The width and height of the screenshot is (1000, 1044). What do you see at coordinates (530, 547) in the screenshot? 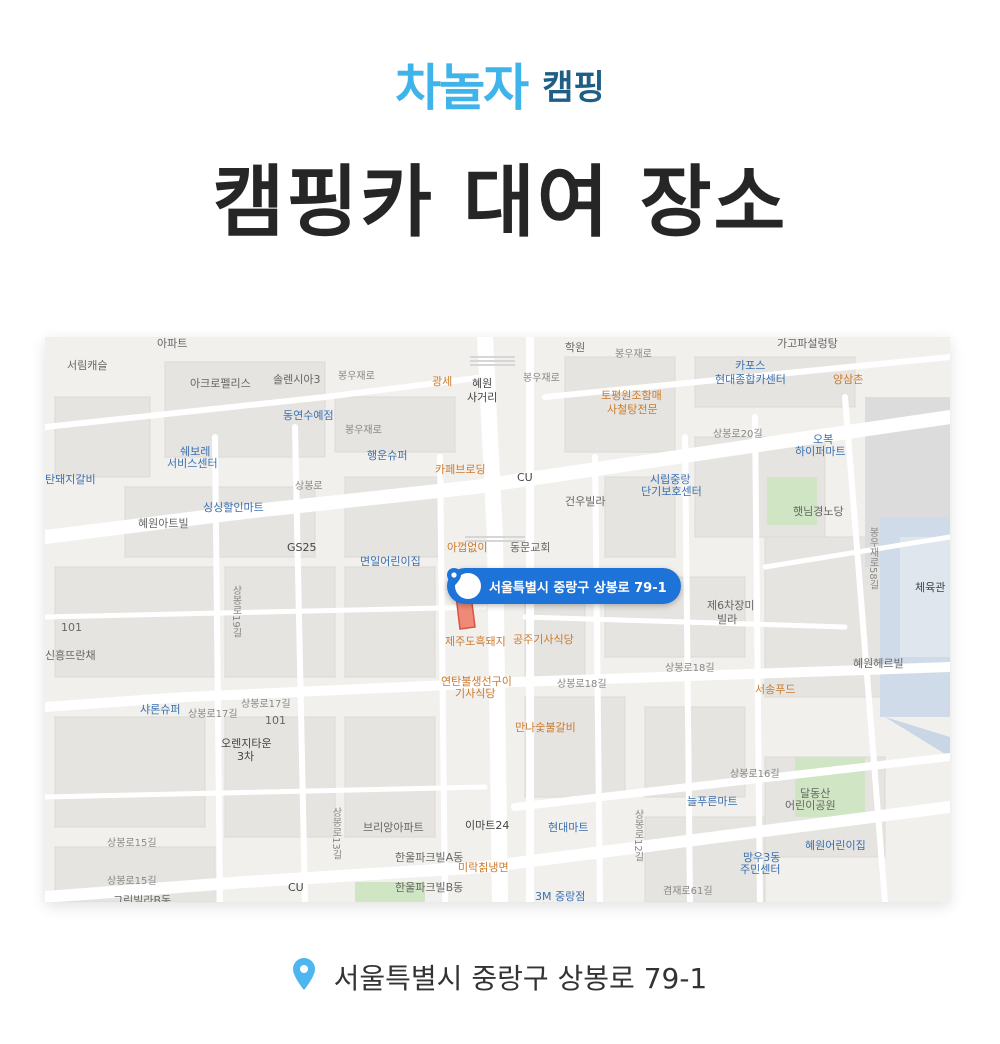
I see `poi-dongmun: 동문교회` at bounding box center [530, 547].